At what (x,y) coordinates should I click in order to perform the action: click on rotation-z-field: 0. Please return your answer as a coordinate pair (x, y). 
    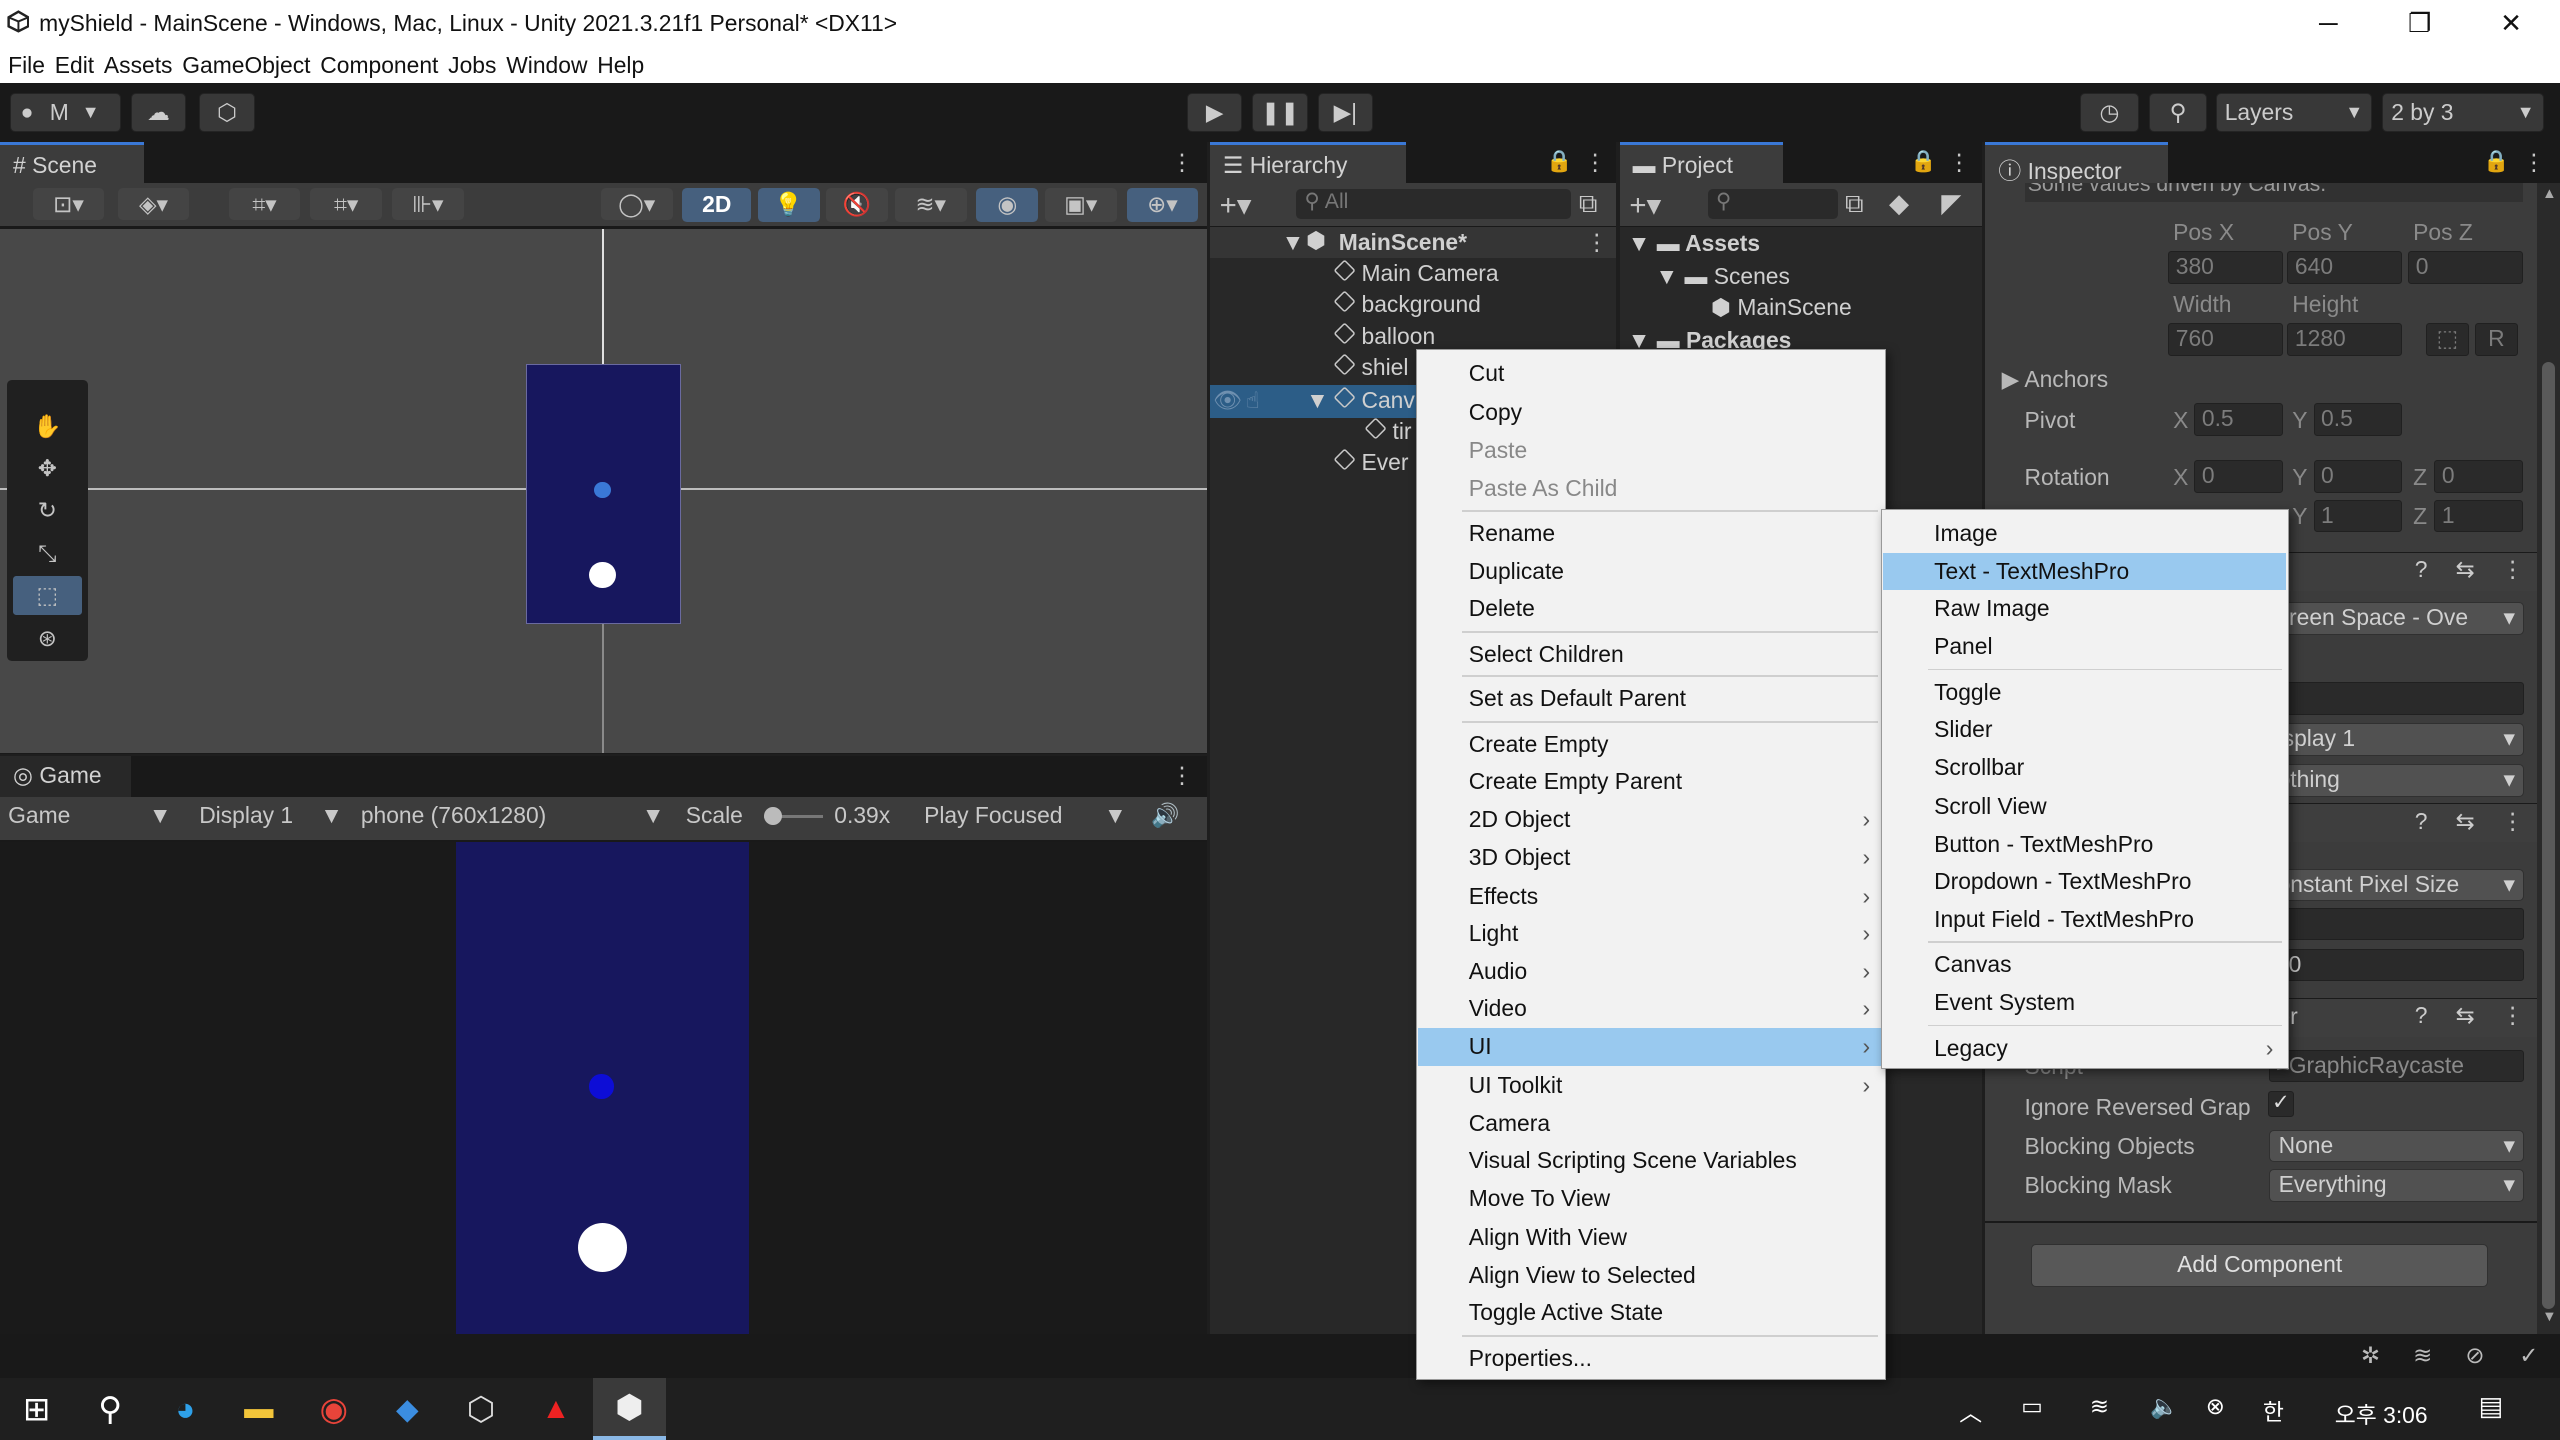
    Looking at the image, I should click on (2478, 477).